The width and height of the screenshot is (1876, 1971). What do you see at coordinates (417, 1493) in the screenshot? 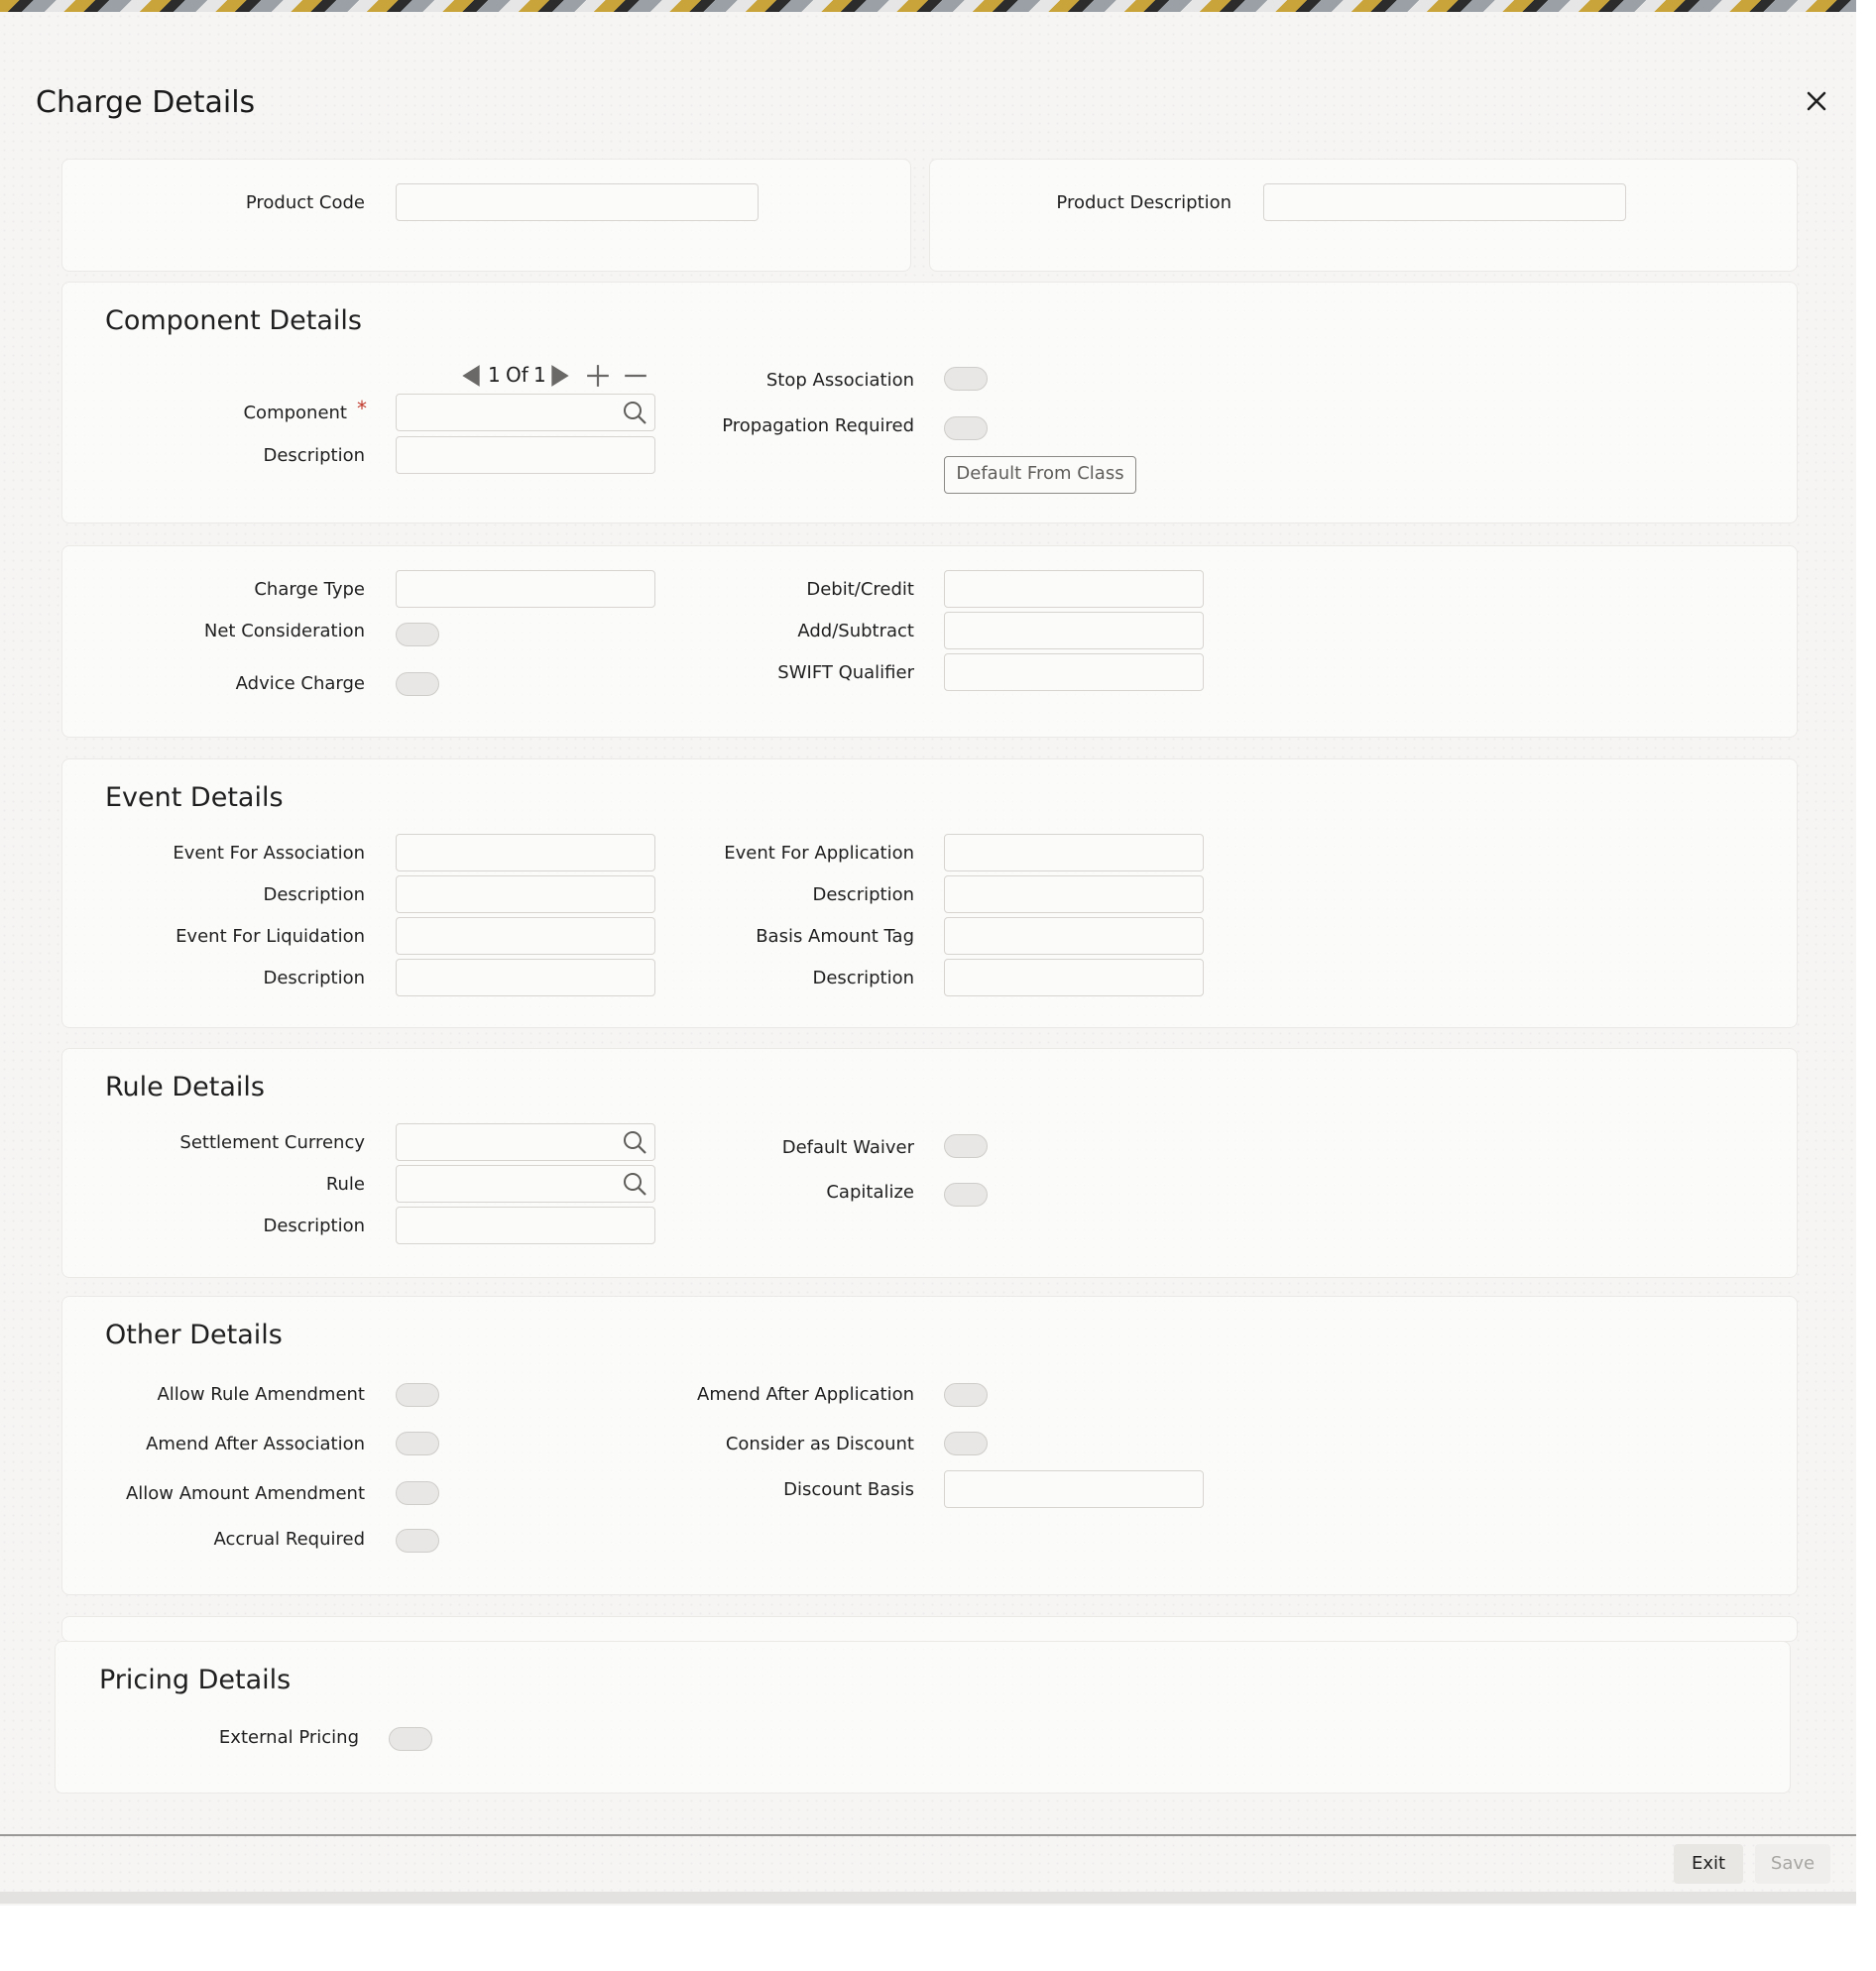
I see `allow-amount-amendment-toggle` at bounding box center [417, 1493].